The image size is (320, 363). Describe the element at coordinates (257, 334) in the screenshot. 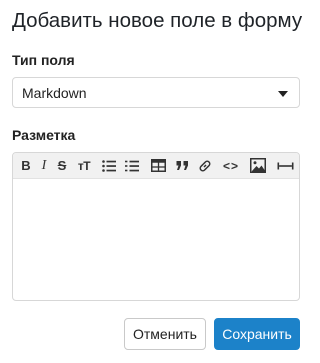

I see `save-button: Сохранить` at that location.